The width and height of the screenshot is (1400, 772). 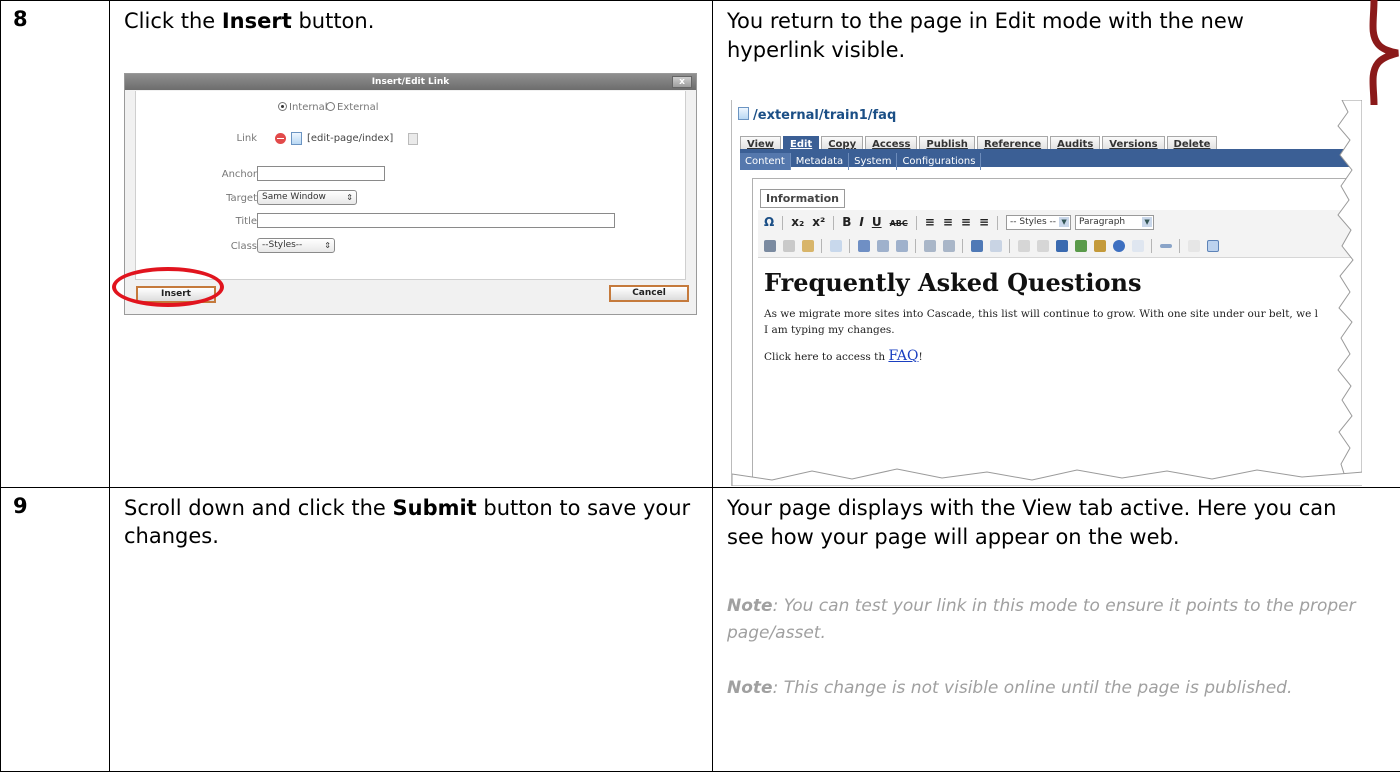 What do you see at coordinates (436, 220) in the screenshot?
I see `title-input` at bounding box center [436, 220].